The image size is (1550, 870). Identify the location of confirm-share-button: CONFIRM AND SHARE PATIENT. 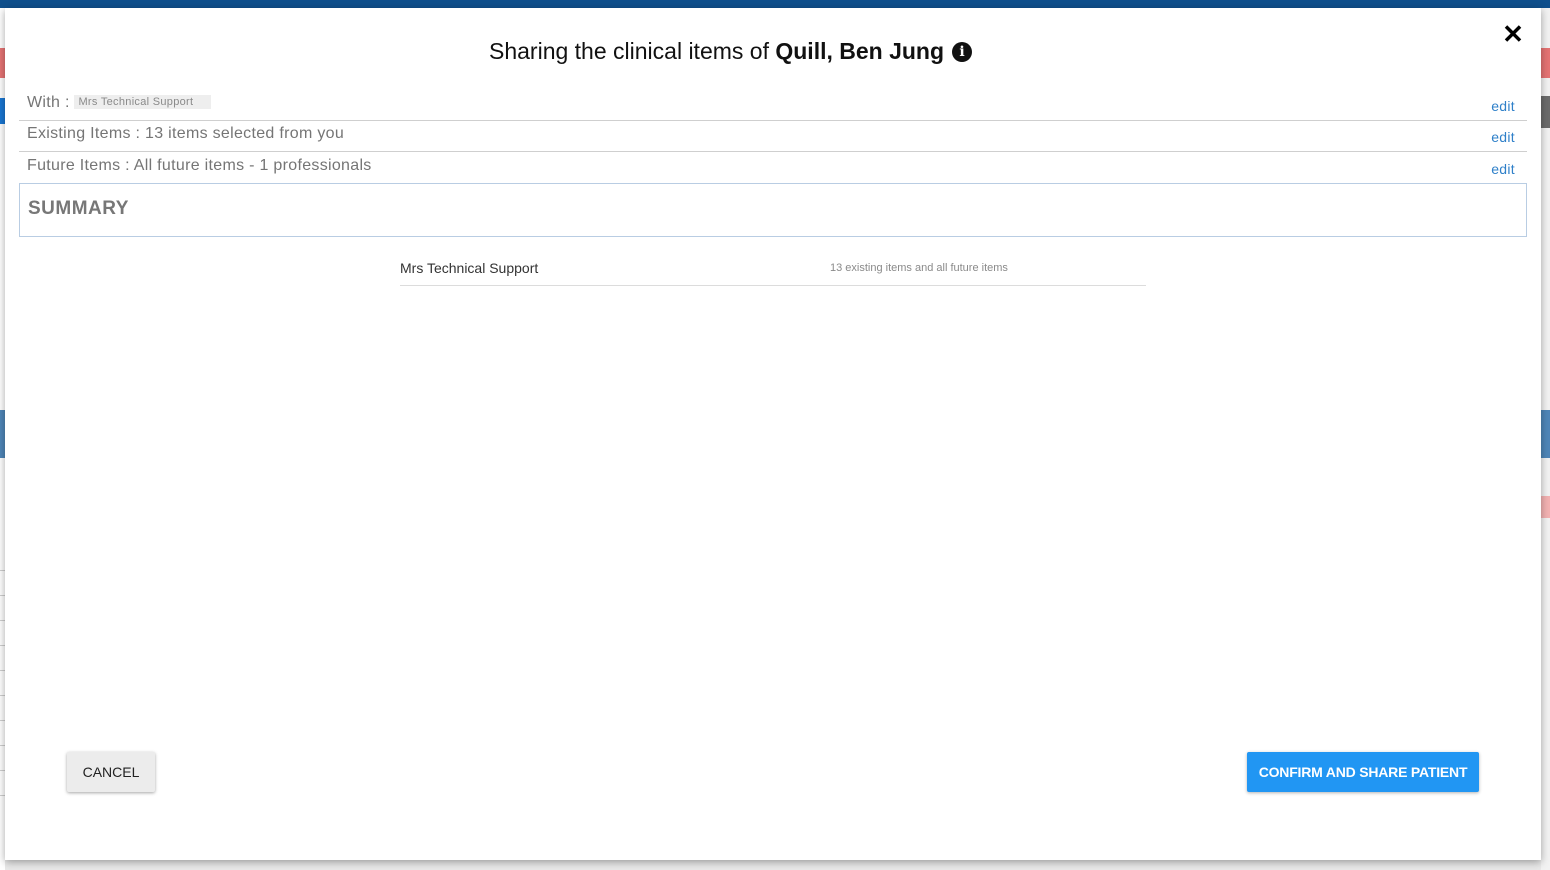
(1363, 772).